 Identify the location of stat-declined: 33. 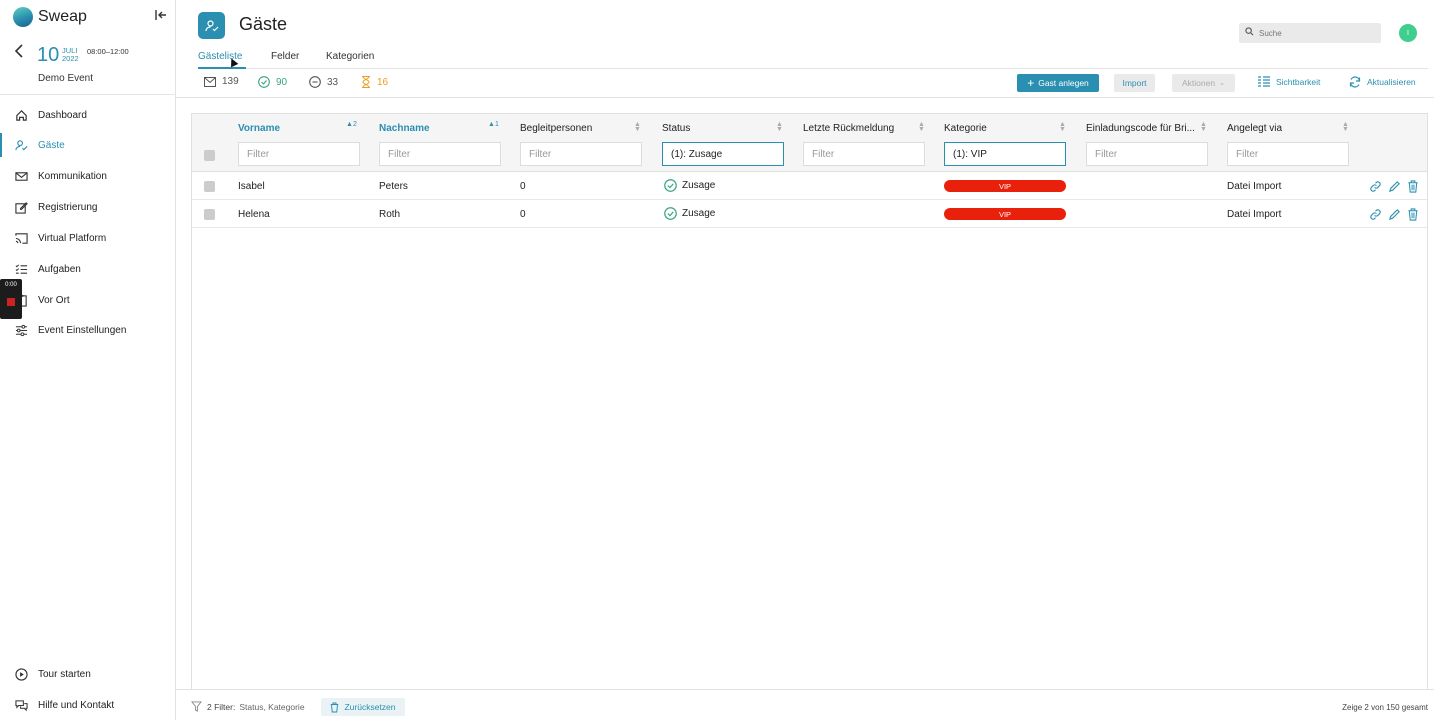
(323, 82).